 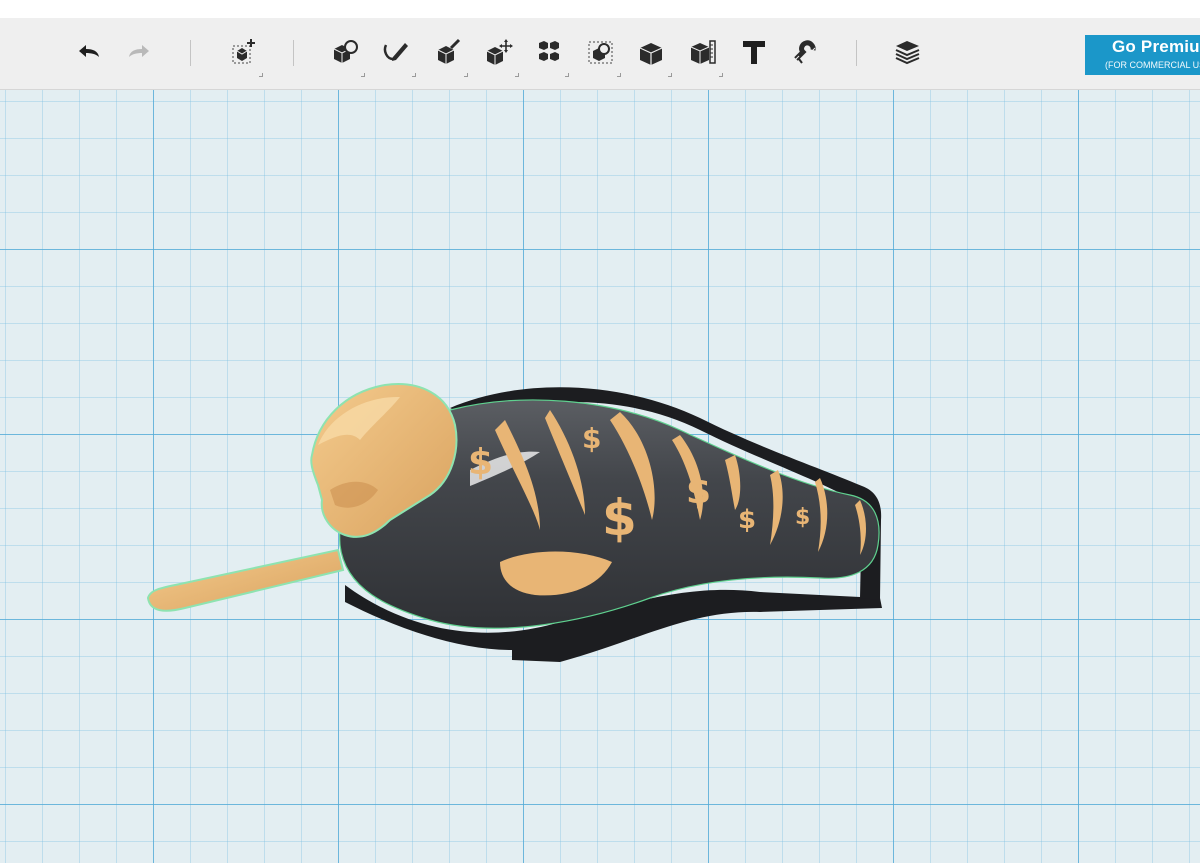 I want to click on sketch-pencil-icon, so click(x=395, y=52).